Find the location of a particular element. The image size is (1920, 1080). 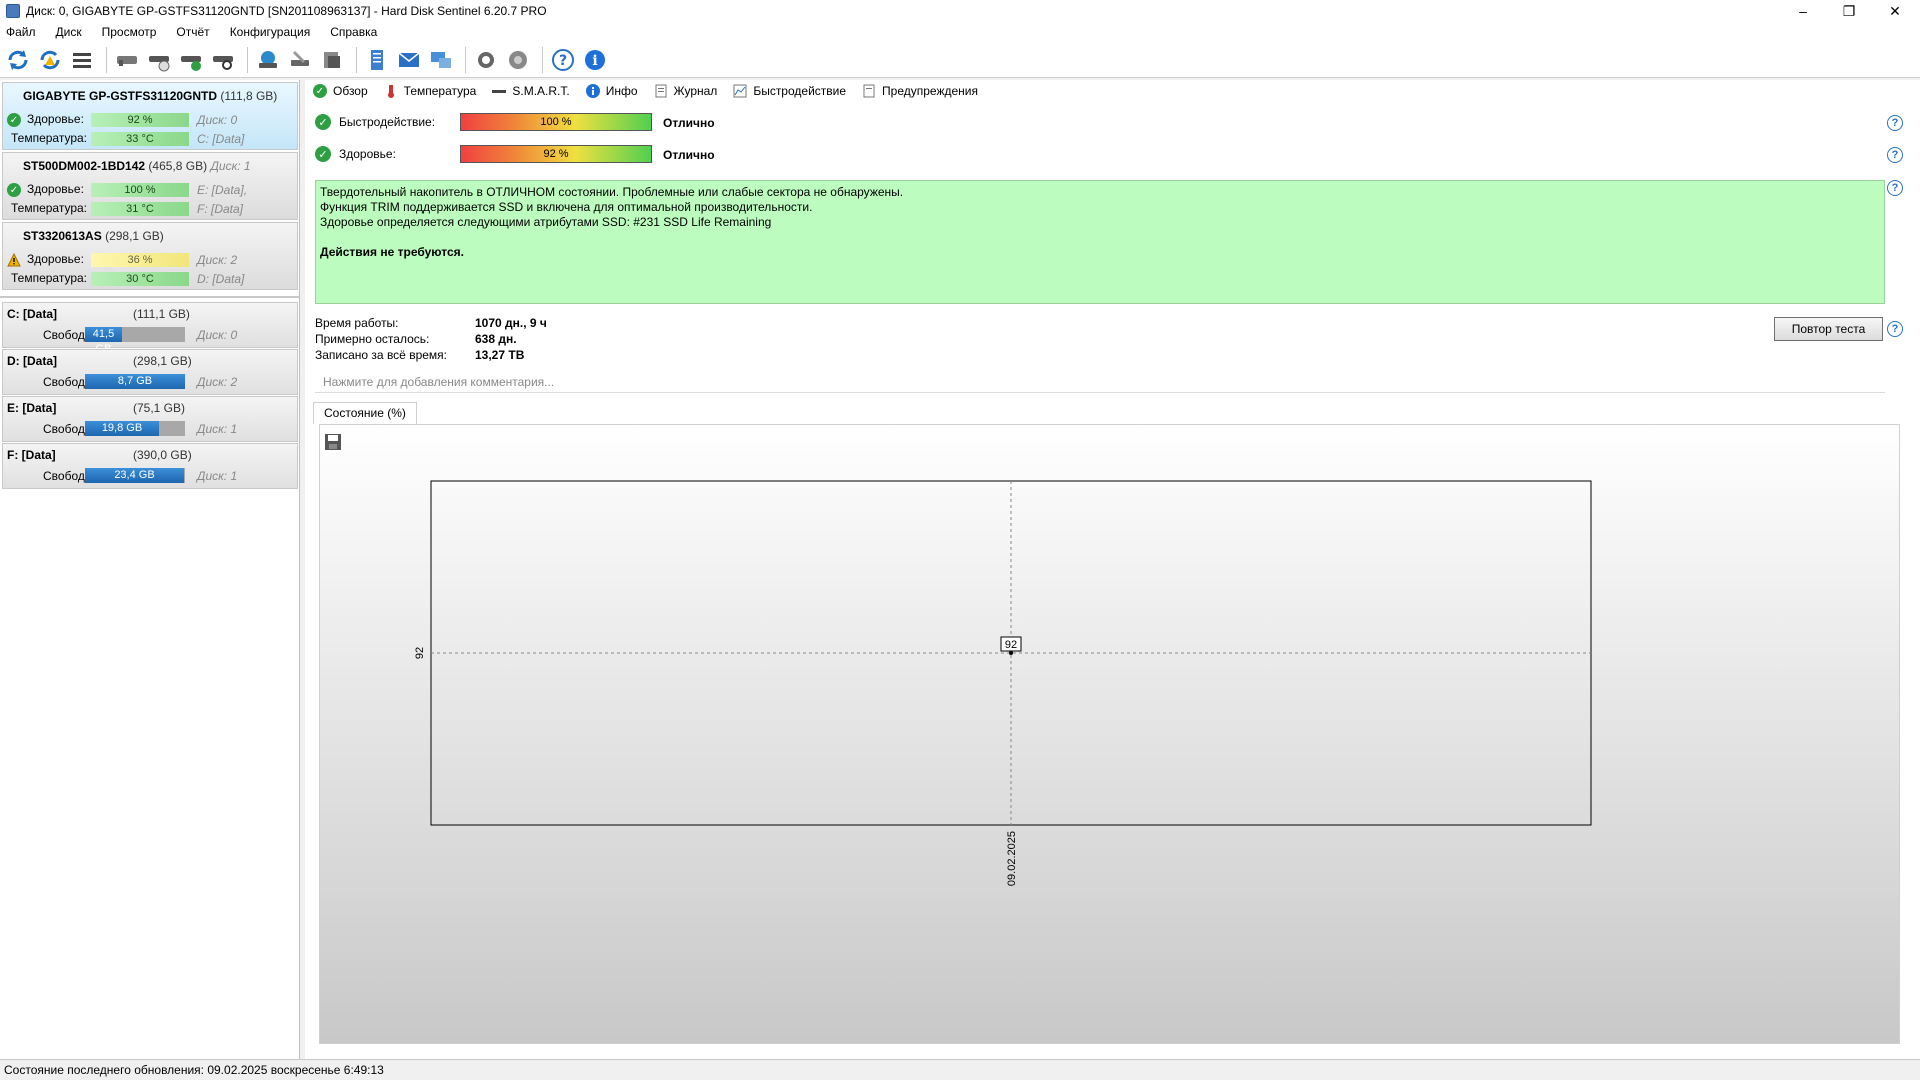

menu-disk: Диск is located at coordinates (73, 32).